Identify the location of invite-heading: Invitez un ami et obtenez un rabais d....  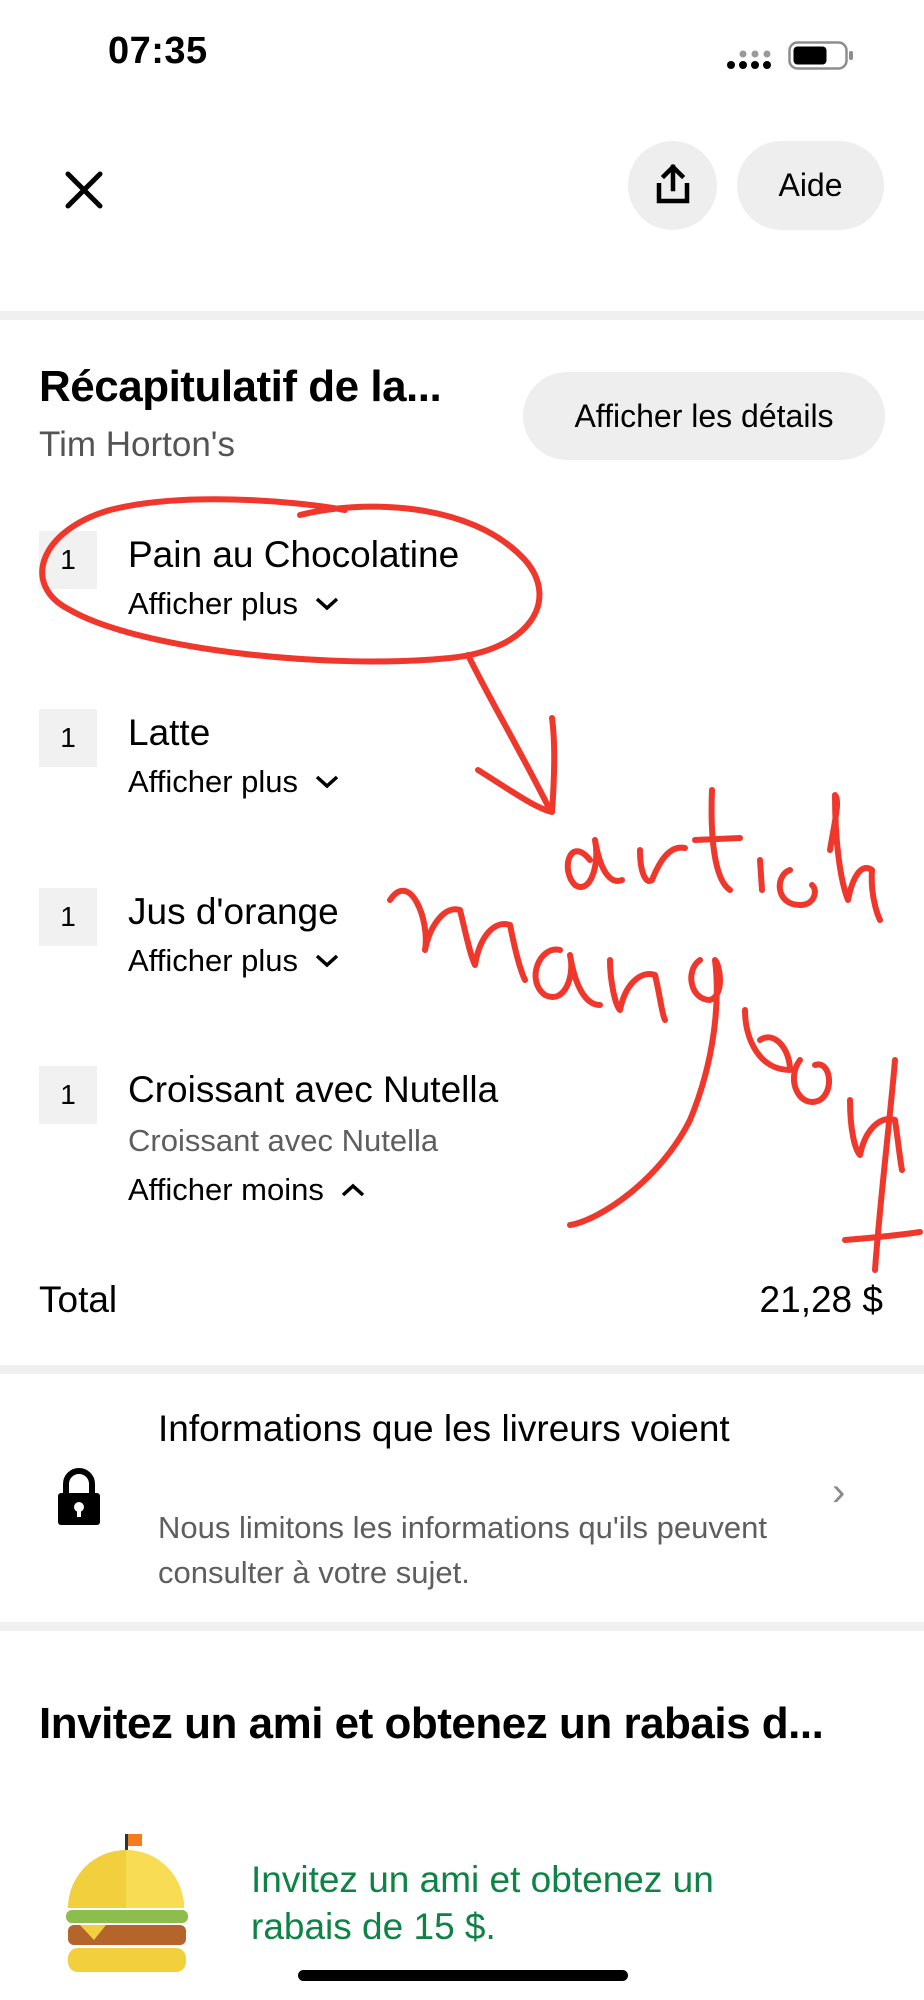
(431, 1723).